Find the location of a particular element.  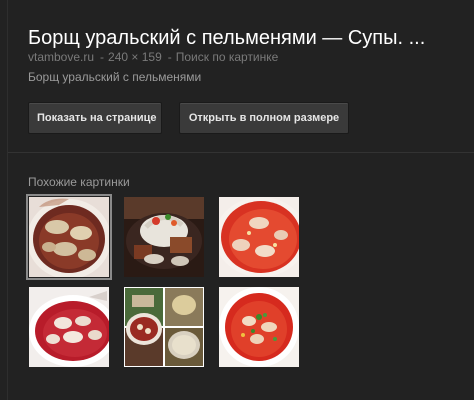

show-on-page-button: Показать на странице is located at coordinates (95, 118).